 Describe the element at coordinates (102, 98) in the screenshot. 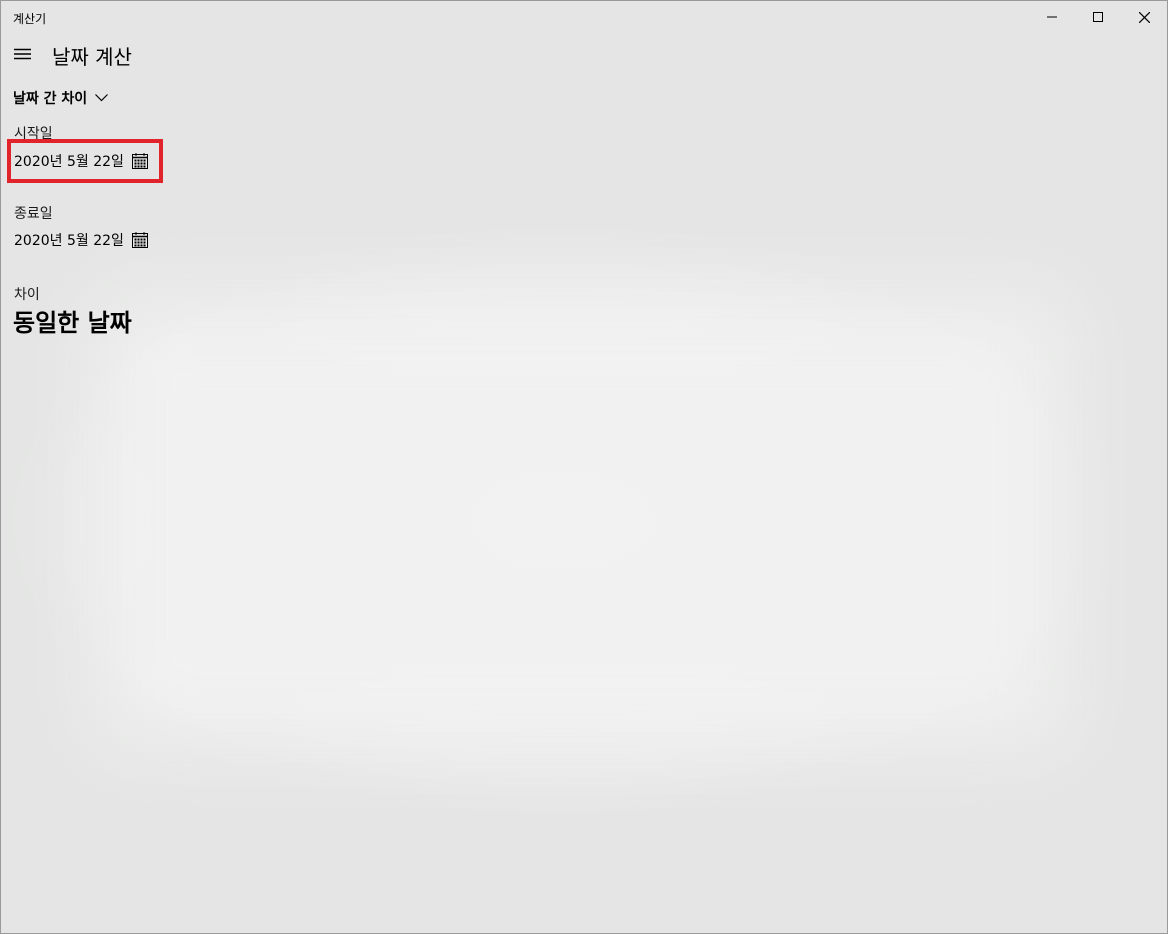

I see `chevron-down-icon` at that location.